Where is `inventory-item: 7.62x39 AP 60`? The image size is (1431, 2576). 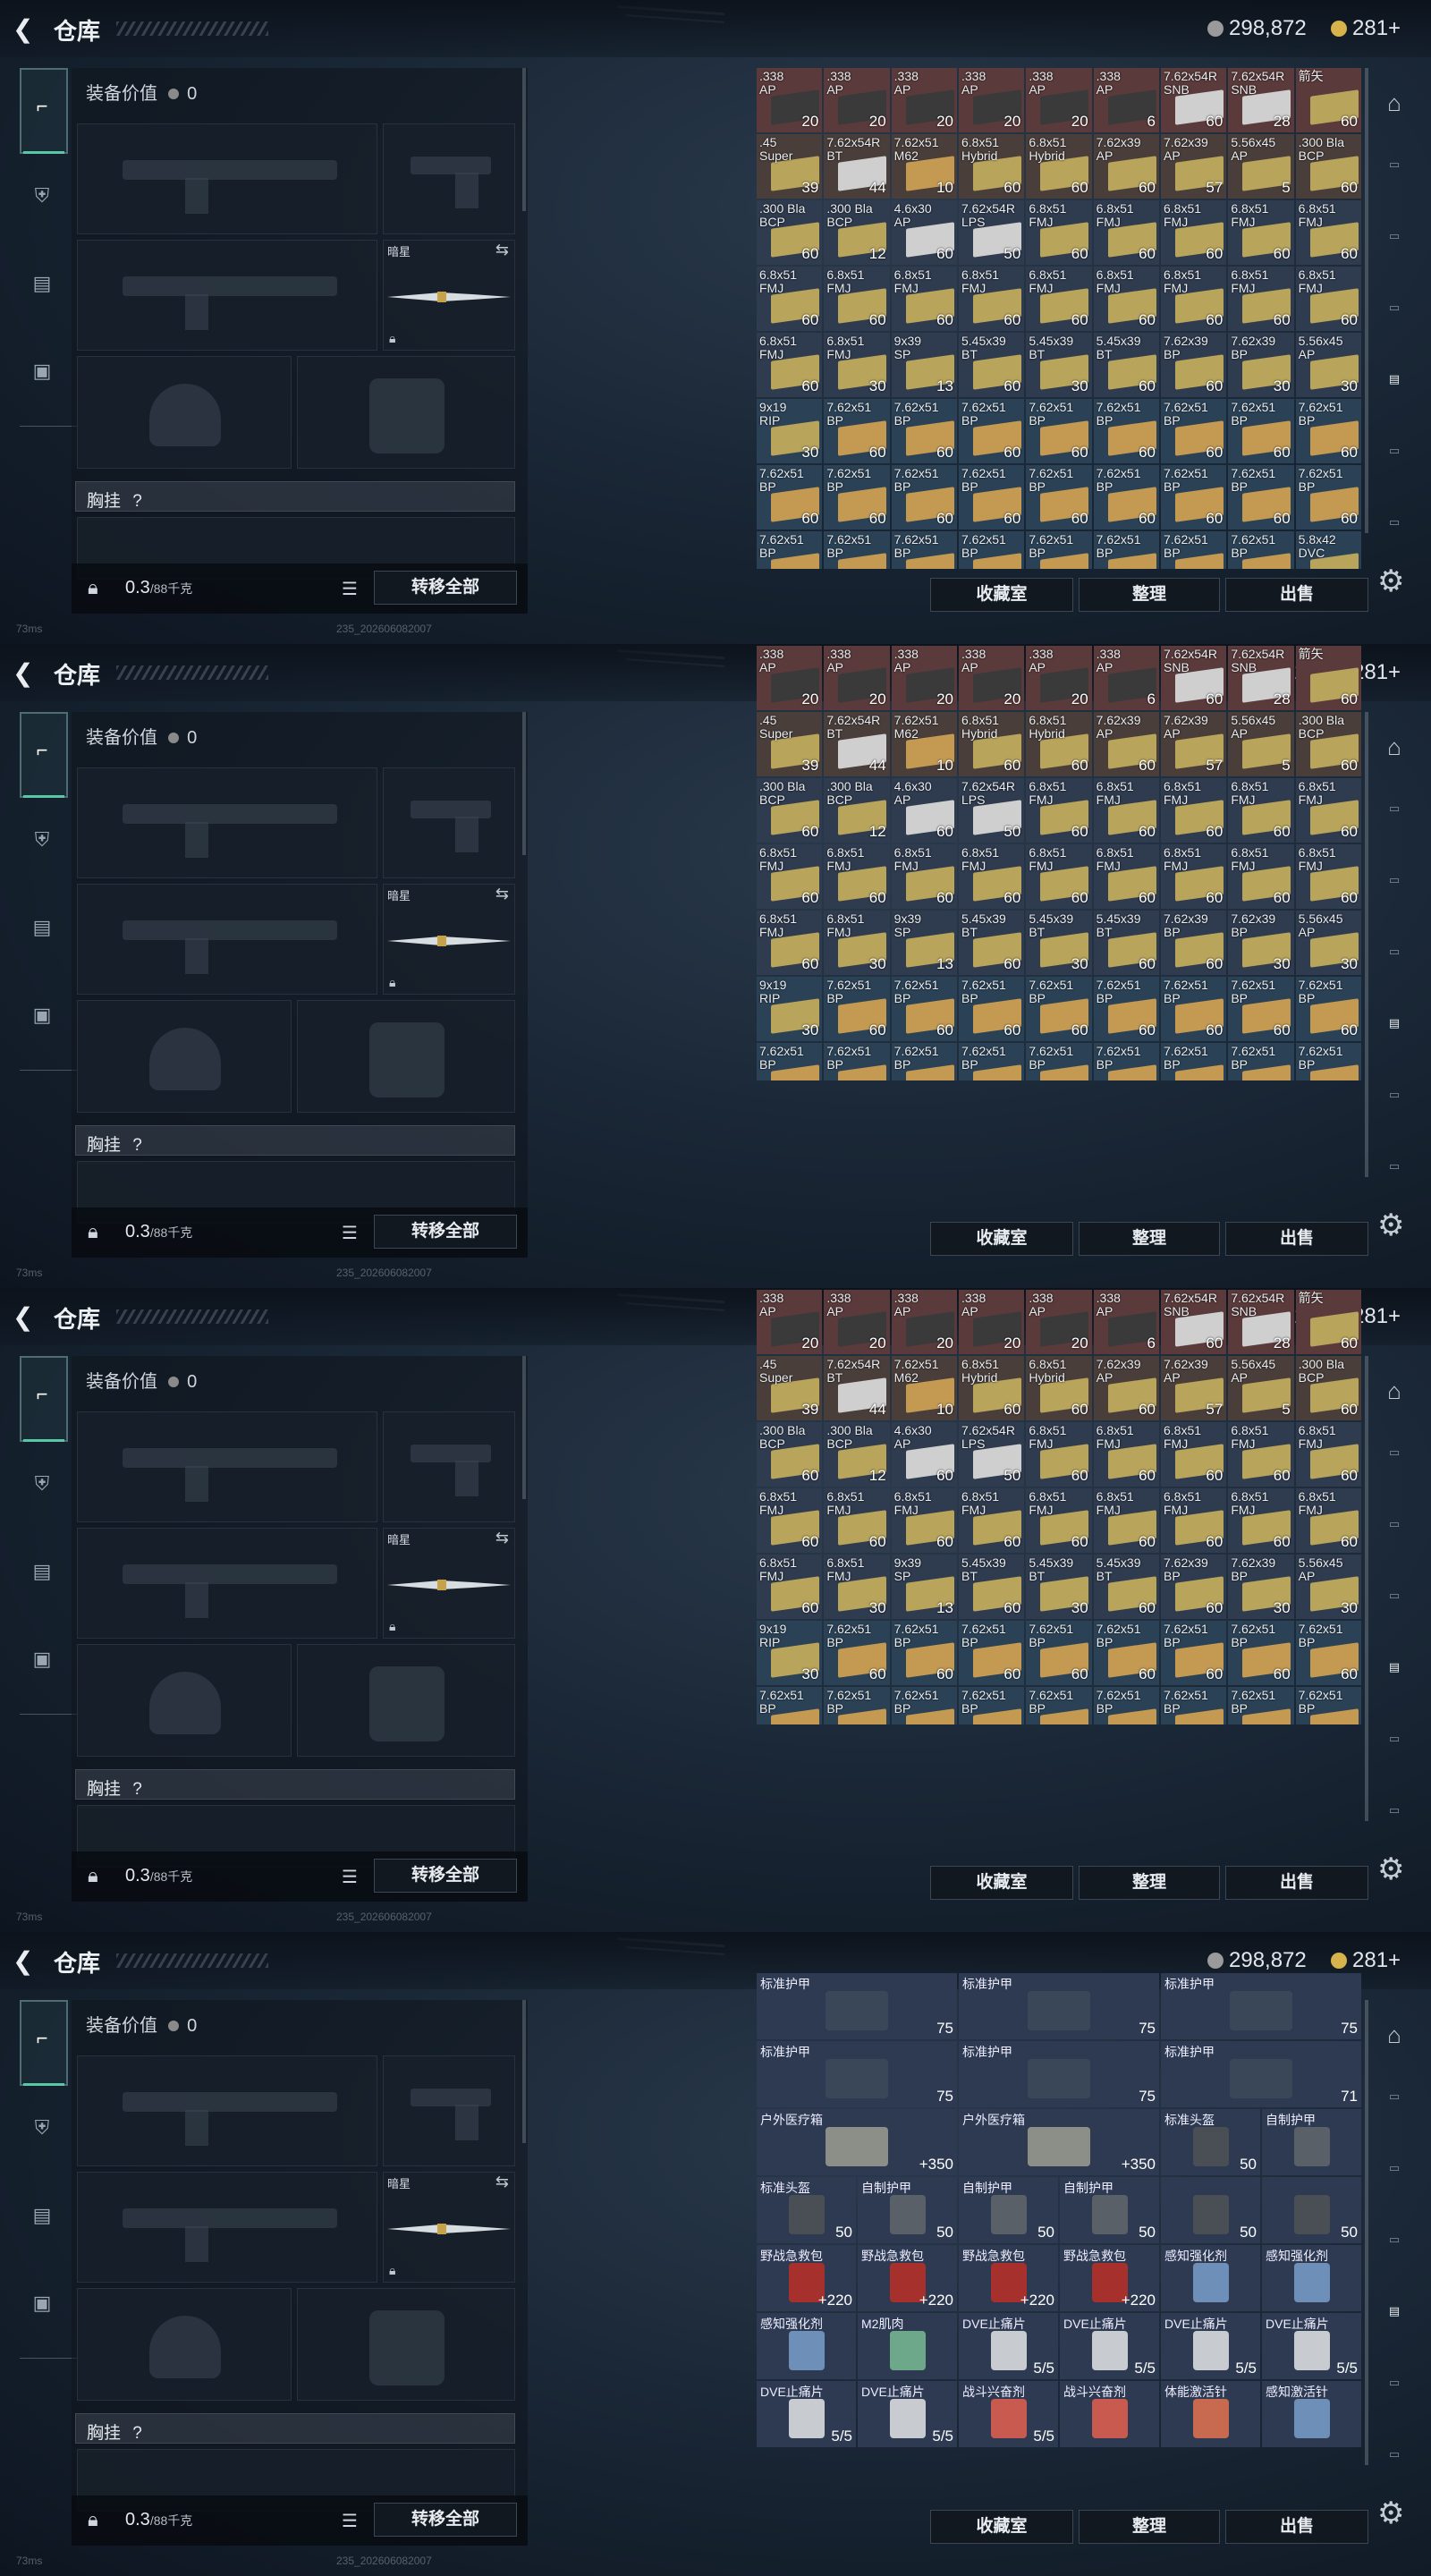
inventory-item: 7.62x39 AP 60 is located at coordinates (1126, 1388).